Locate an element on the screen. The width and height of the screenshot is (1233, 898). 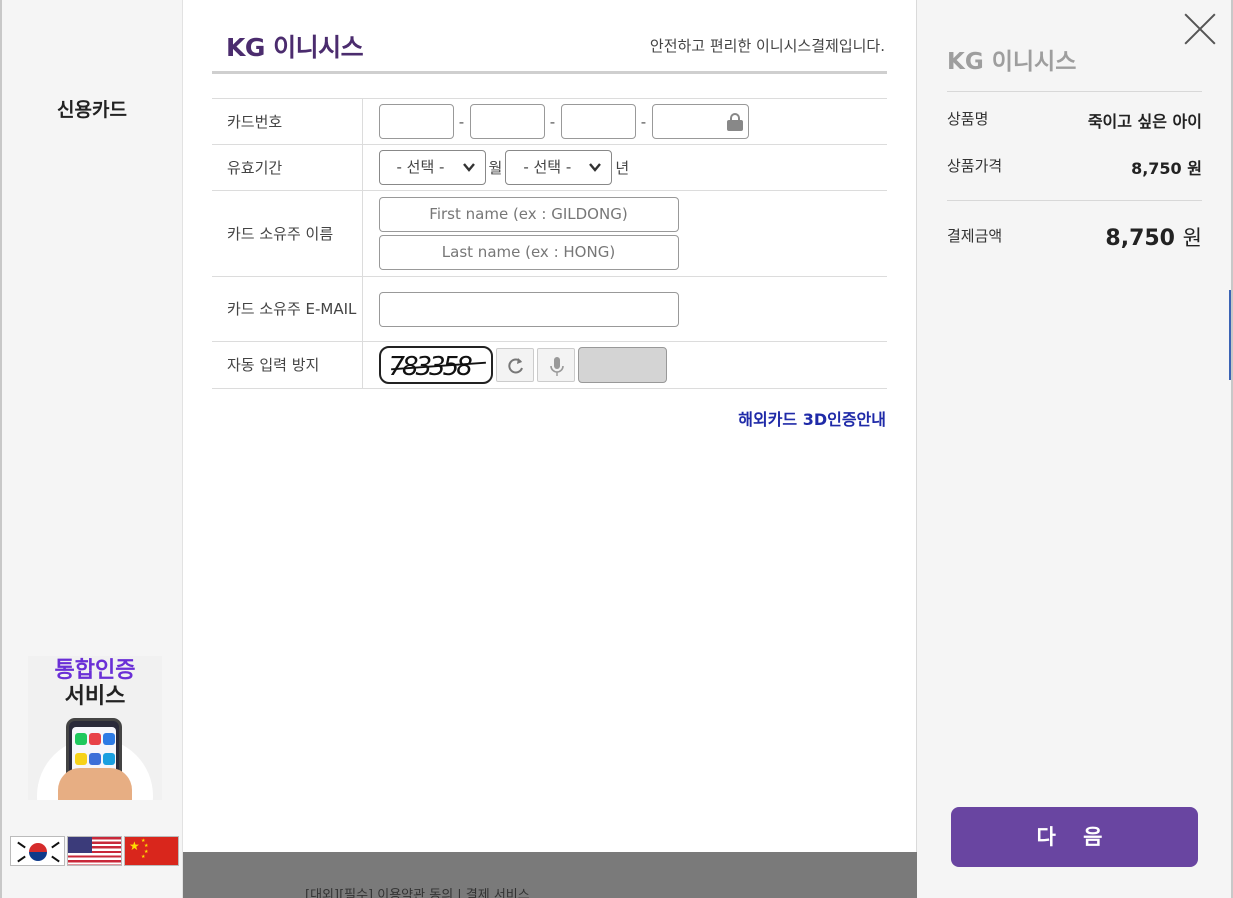
us-flag-icon is located at coordinates (94, 851).